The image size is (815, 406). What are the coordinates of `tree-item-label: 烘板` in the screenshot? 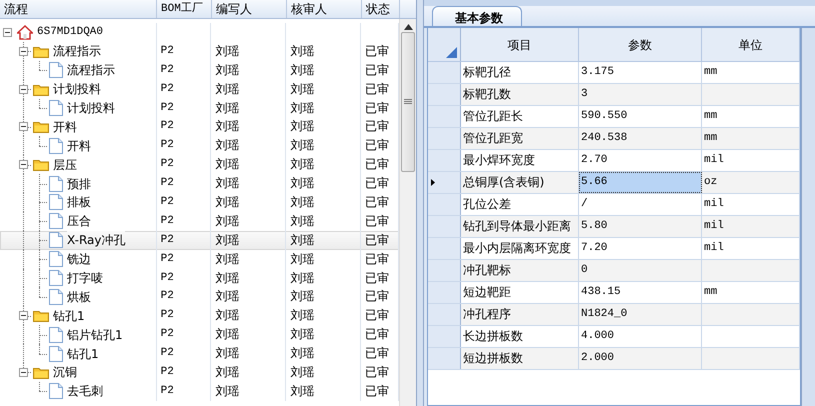 It's located at (79, 297).